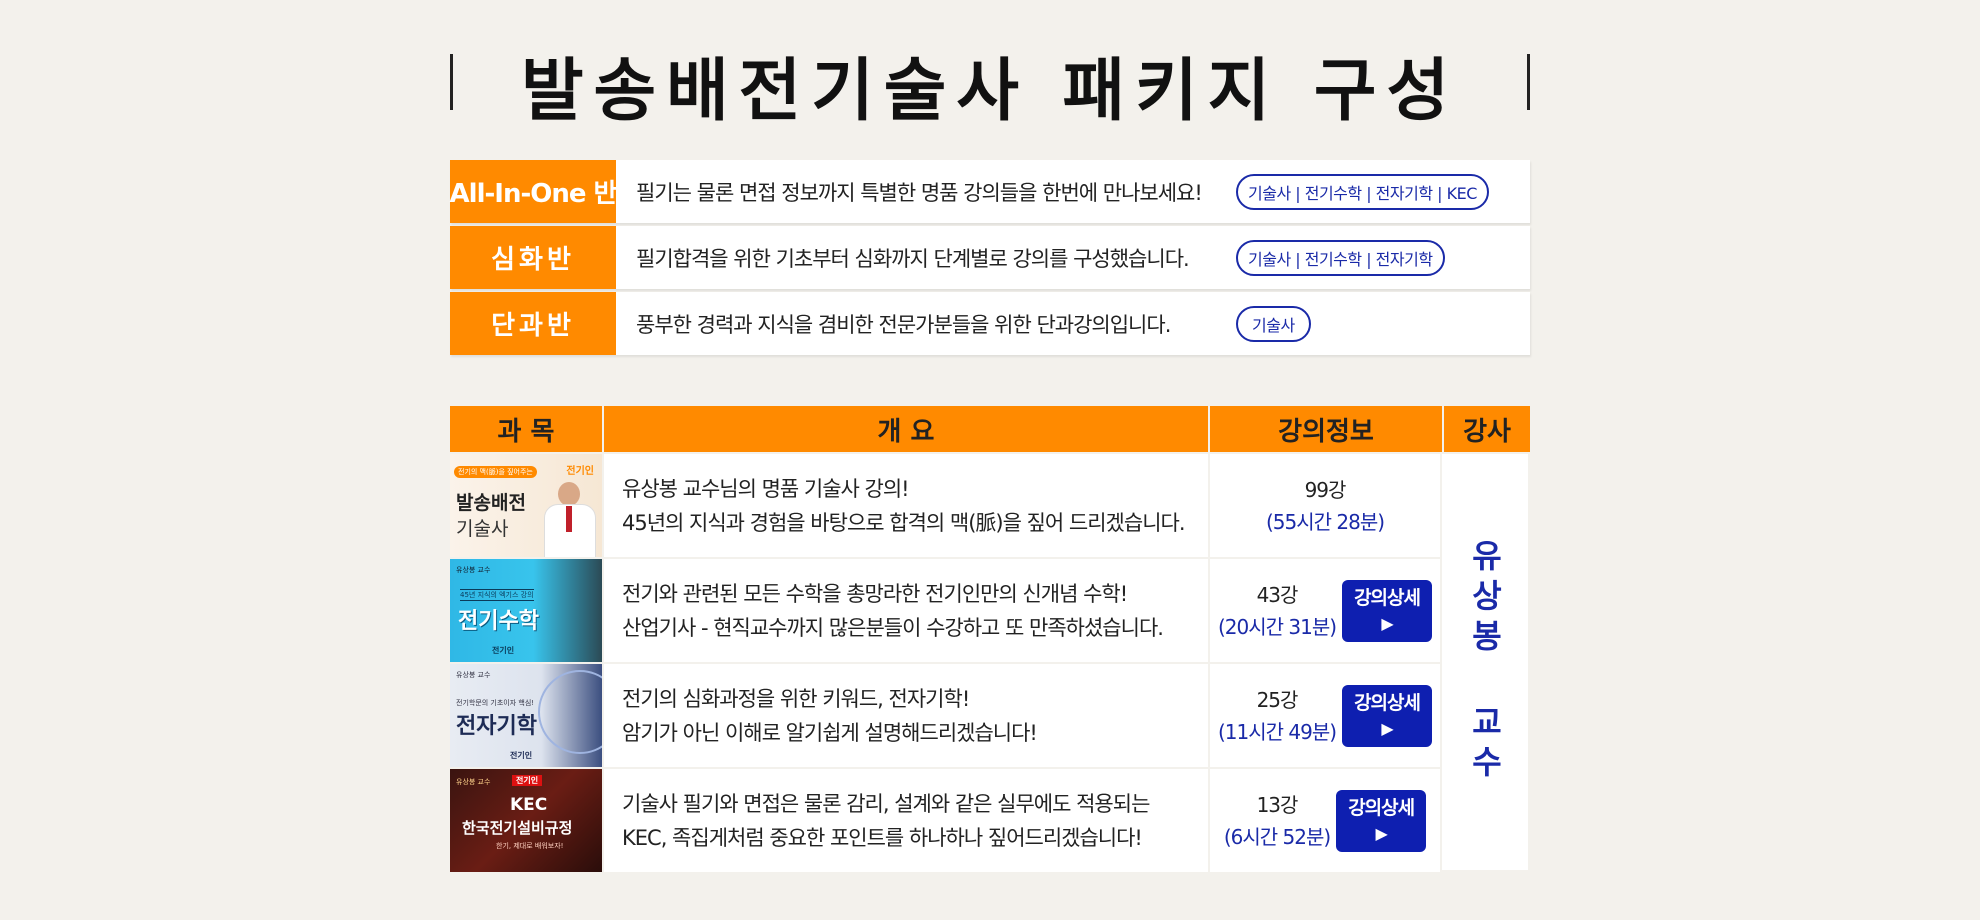 This screenshot has width=1980, height=920. Describe the element at coordinates (1277, 836) in the screenshot. I see `lecture-duration: (6시간 52분)` at that location.